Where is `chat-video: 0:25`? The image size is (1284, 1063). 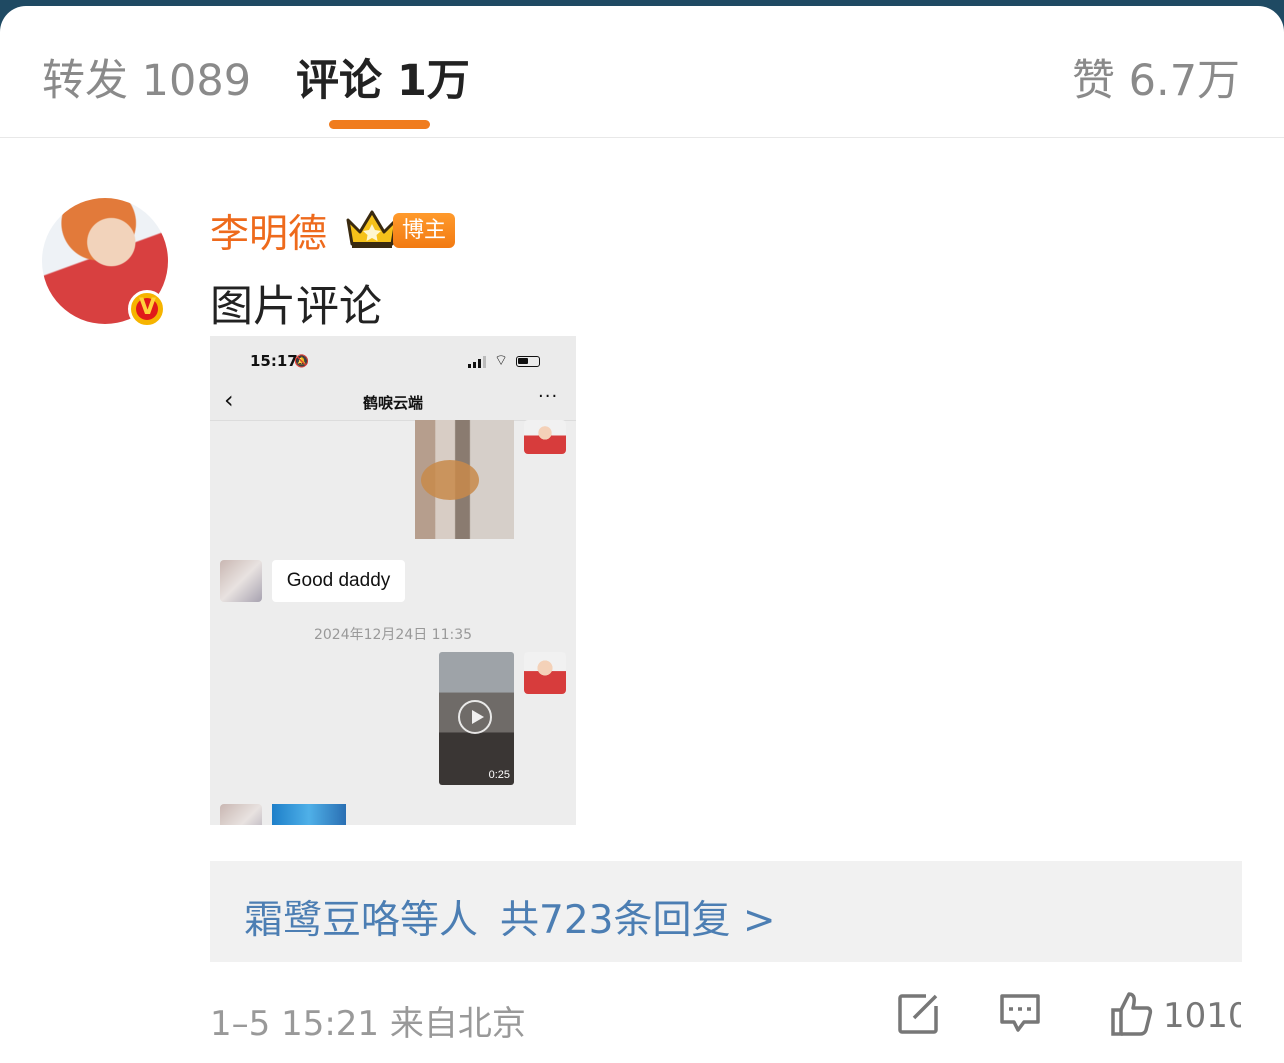
chat-video: 0:25 is located at coordinates (476, 718).